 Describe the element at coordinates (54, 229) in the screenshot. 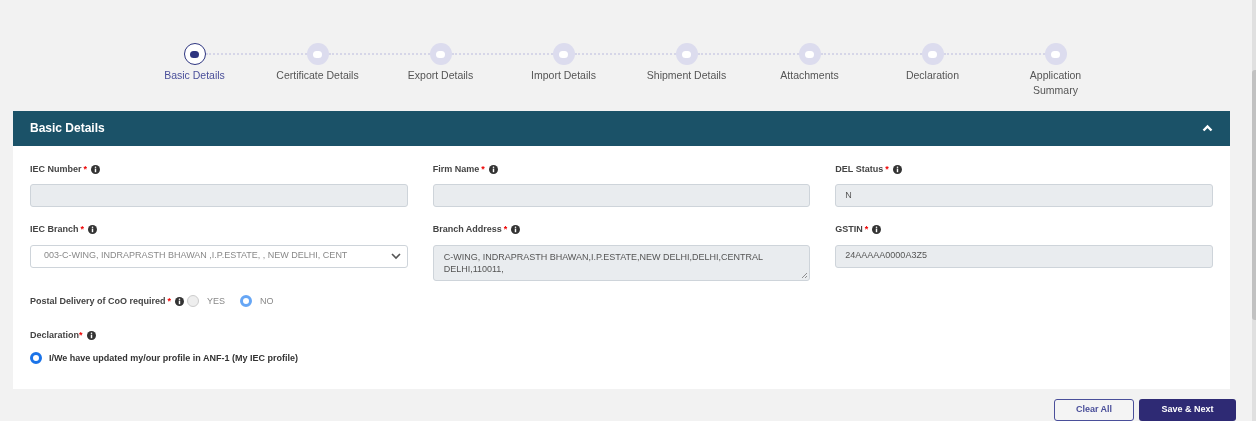

I see `field-label: IEC Branch` at that location.